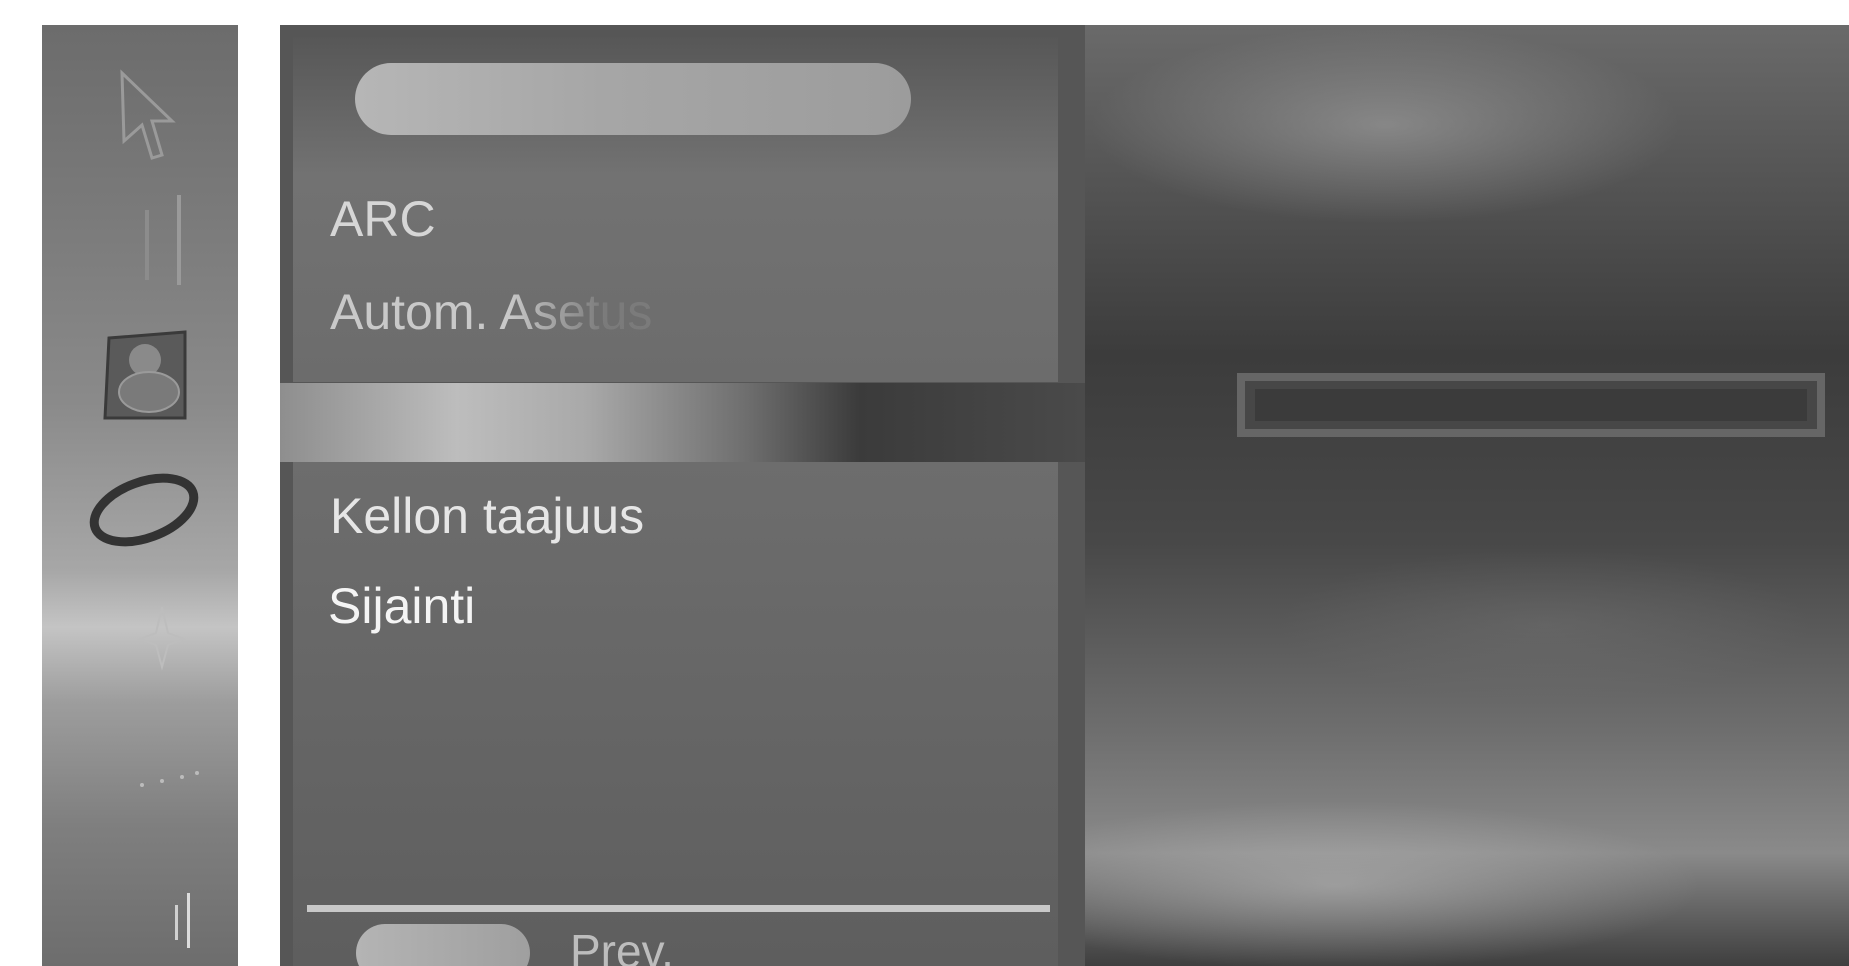 This screenshot has height=966, width=1849. Describe the element at coordinates (443, 945) in the screenshot. I see `prev-button` at that location.